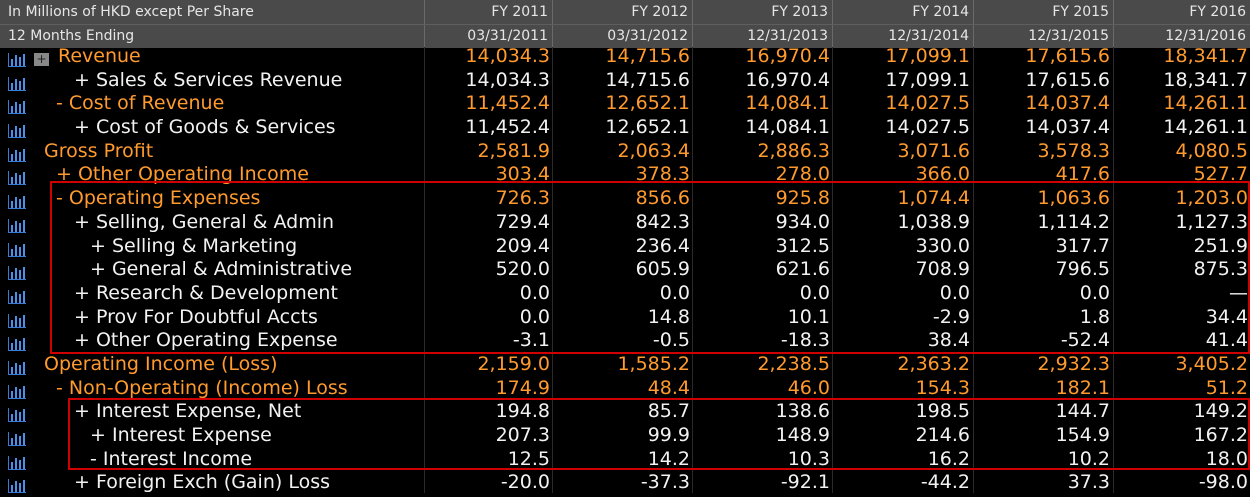  Describe the element at coordinates (1223, 482) in the screenshot. I see `value-cell: -98.0` at that location.